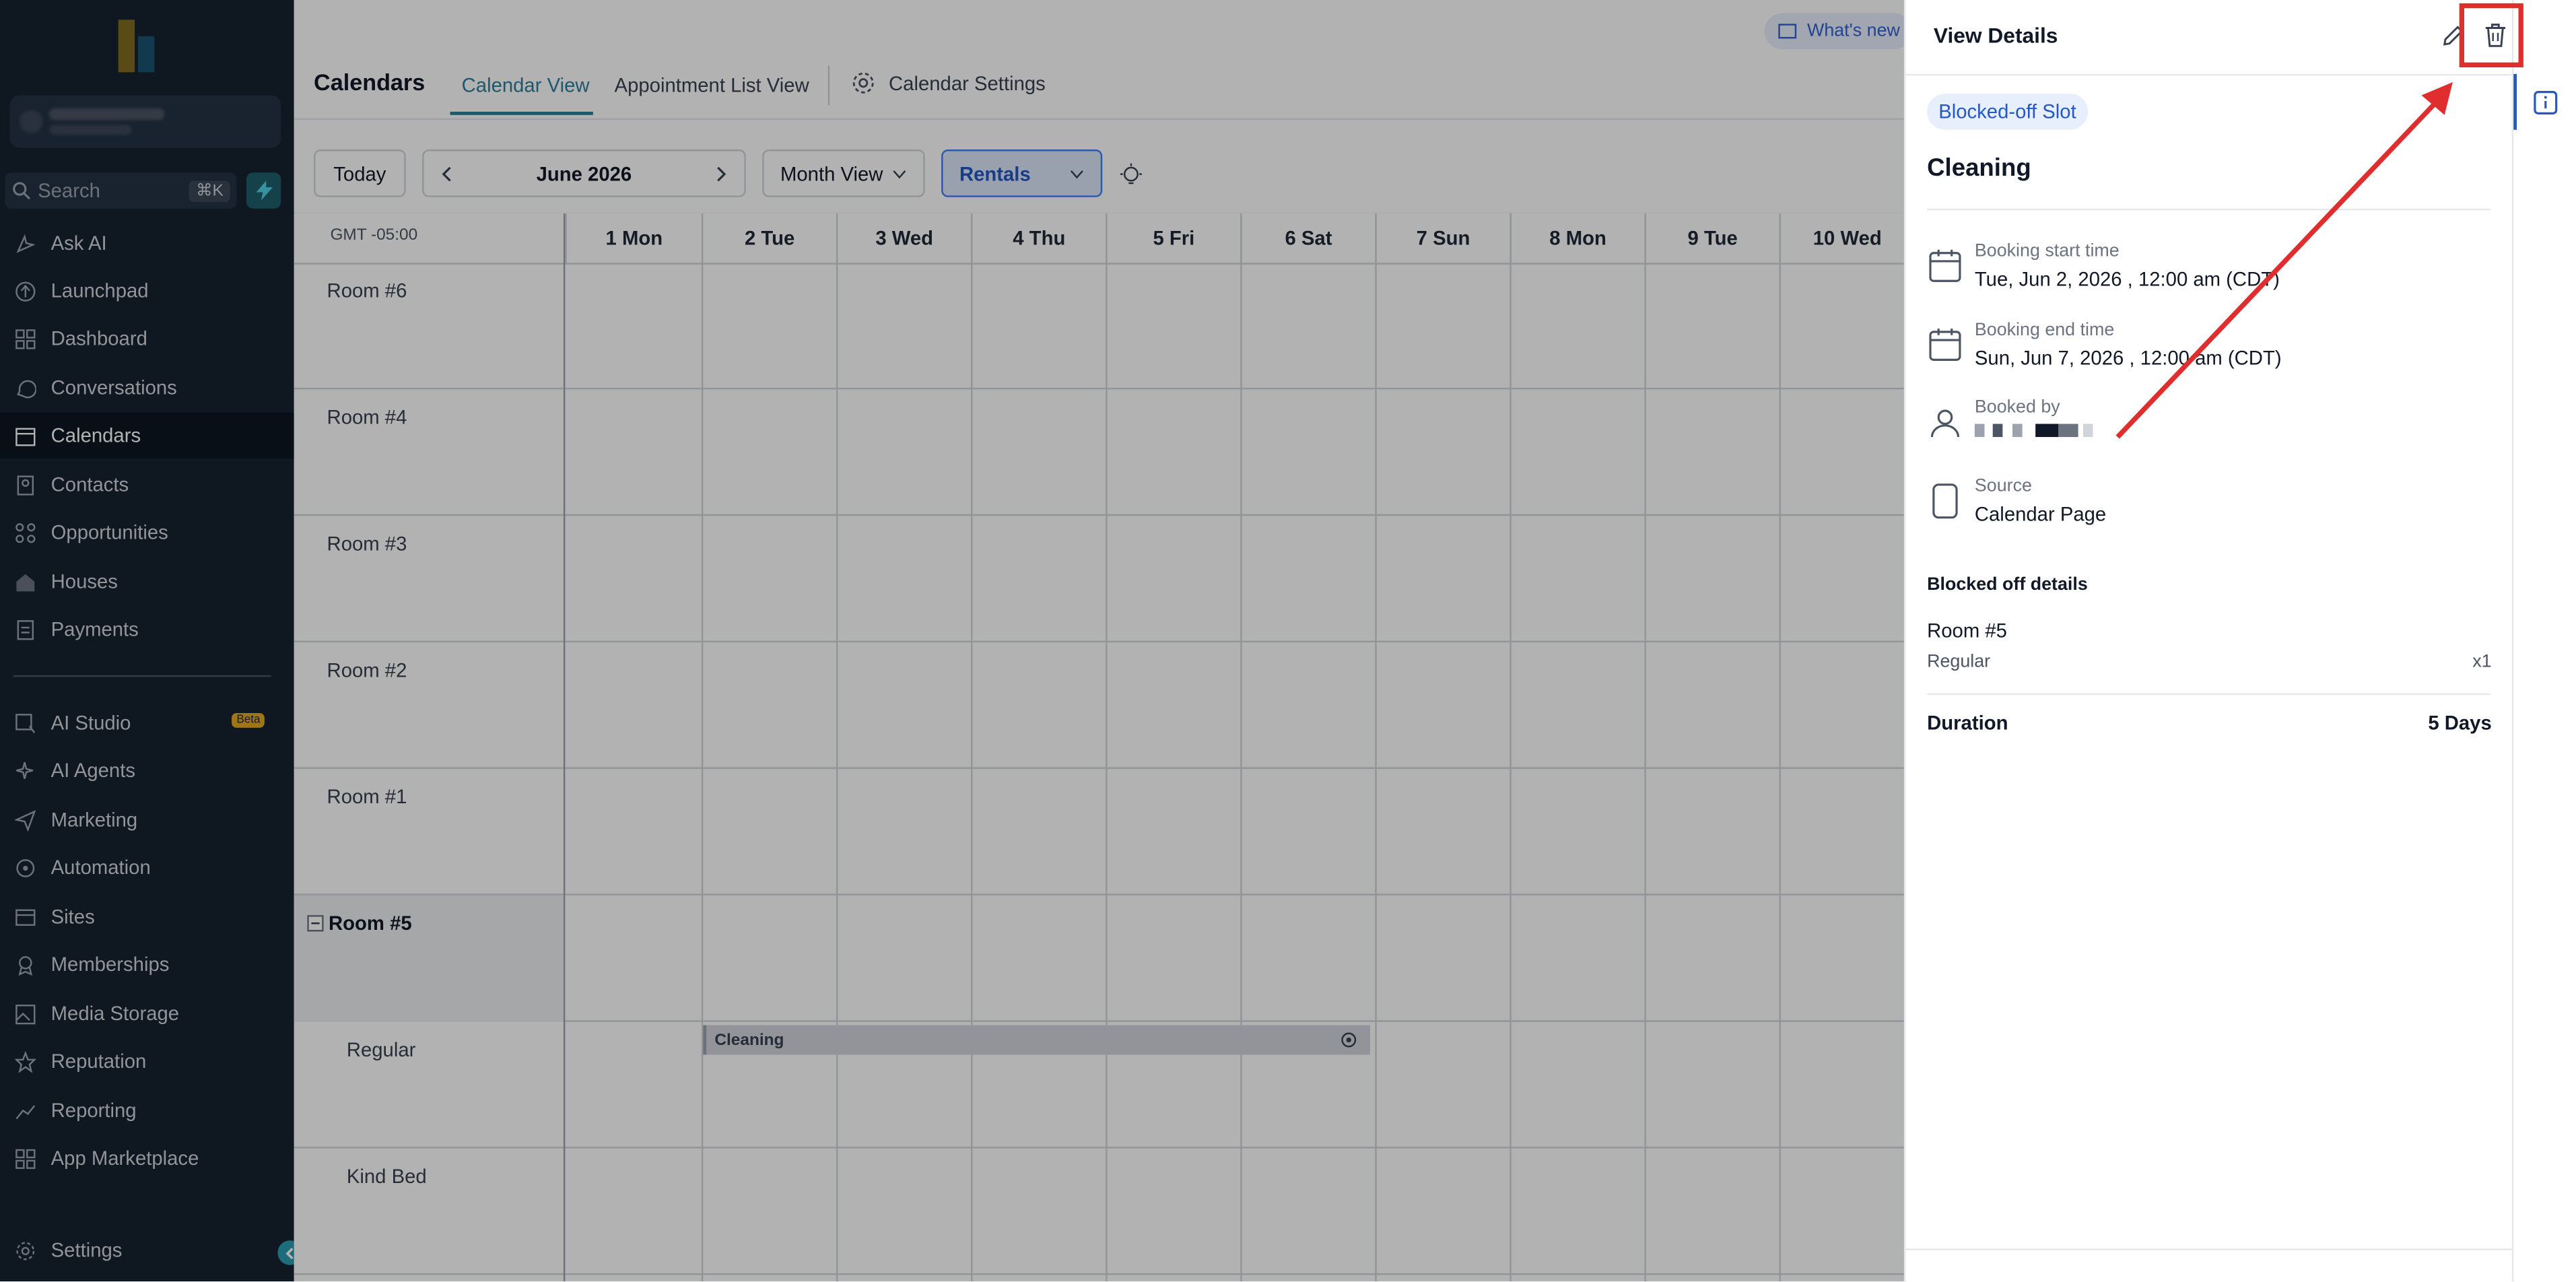 The width and height of the screenshot is (2576, 1282). I want to click on booked-by-label: Booked by, so click(2017, 407).